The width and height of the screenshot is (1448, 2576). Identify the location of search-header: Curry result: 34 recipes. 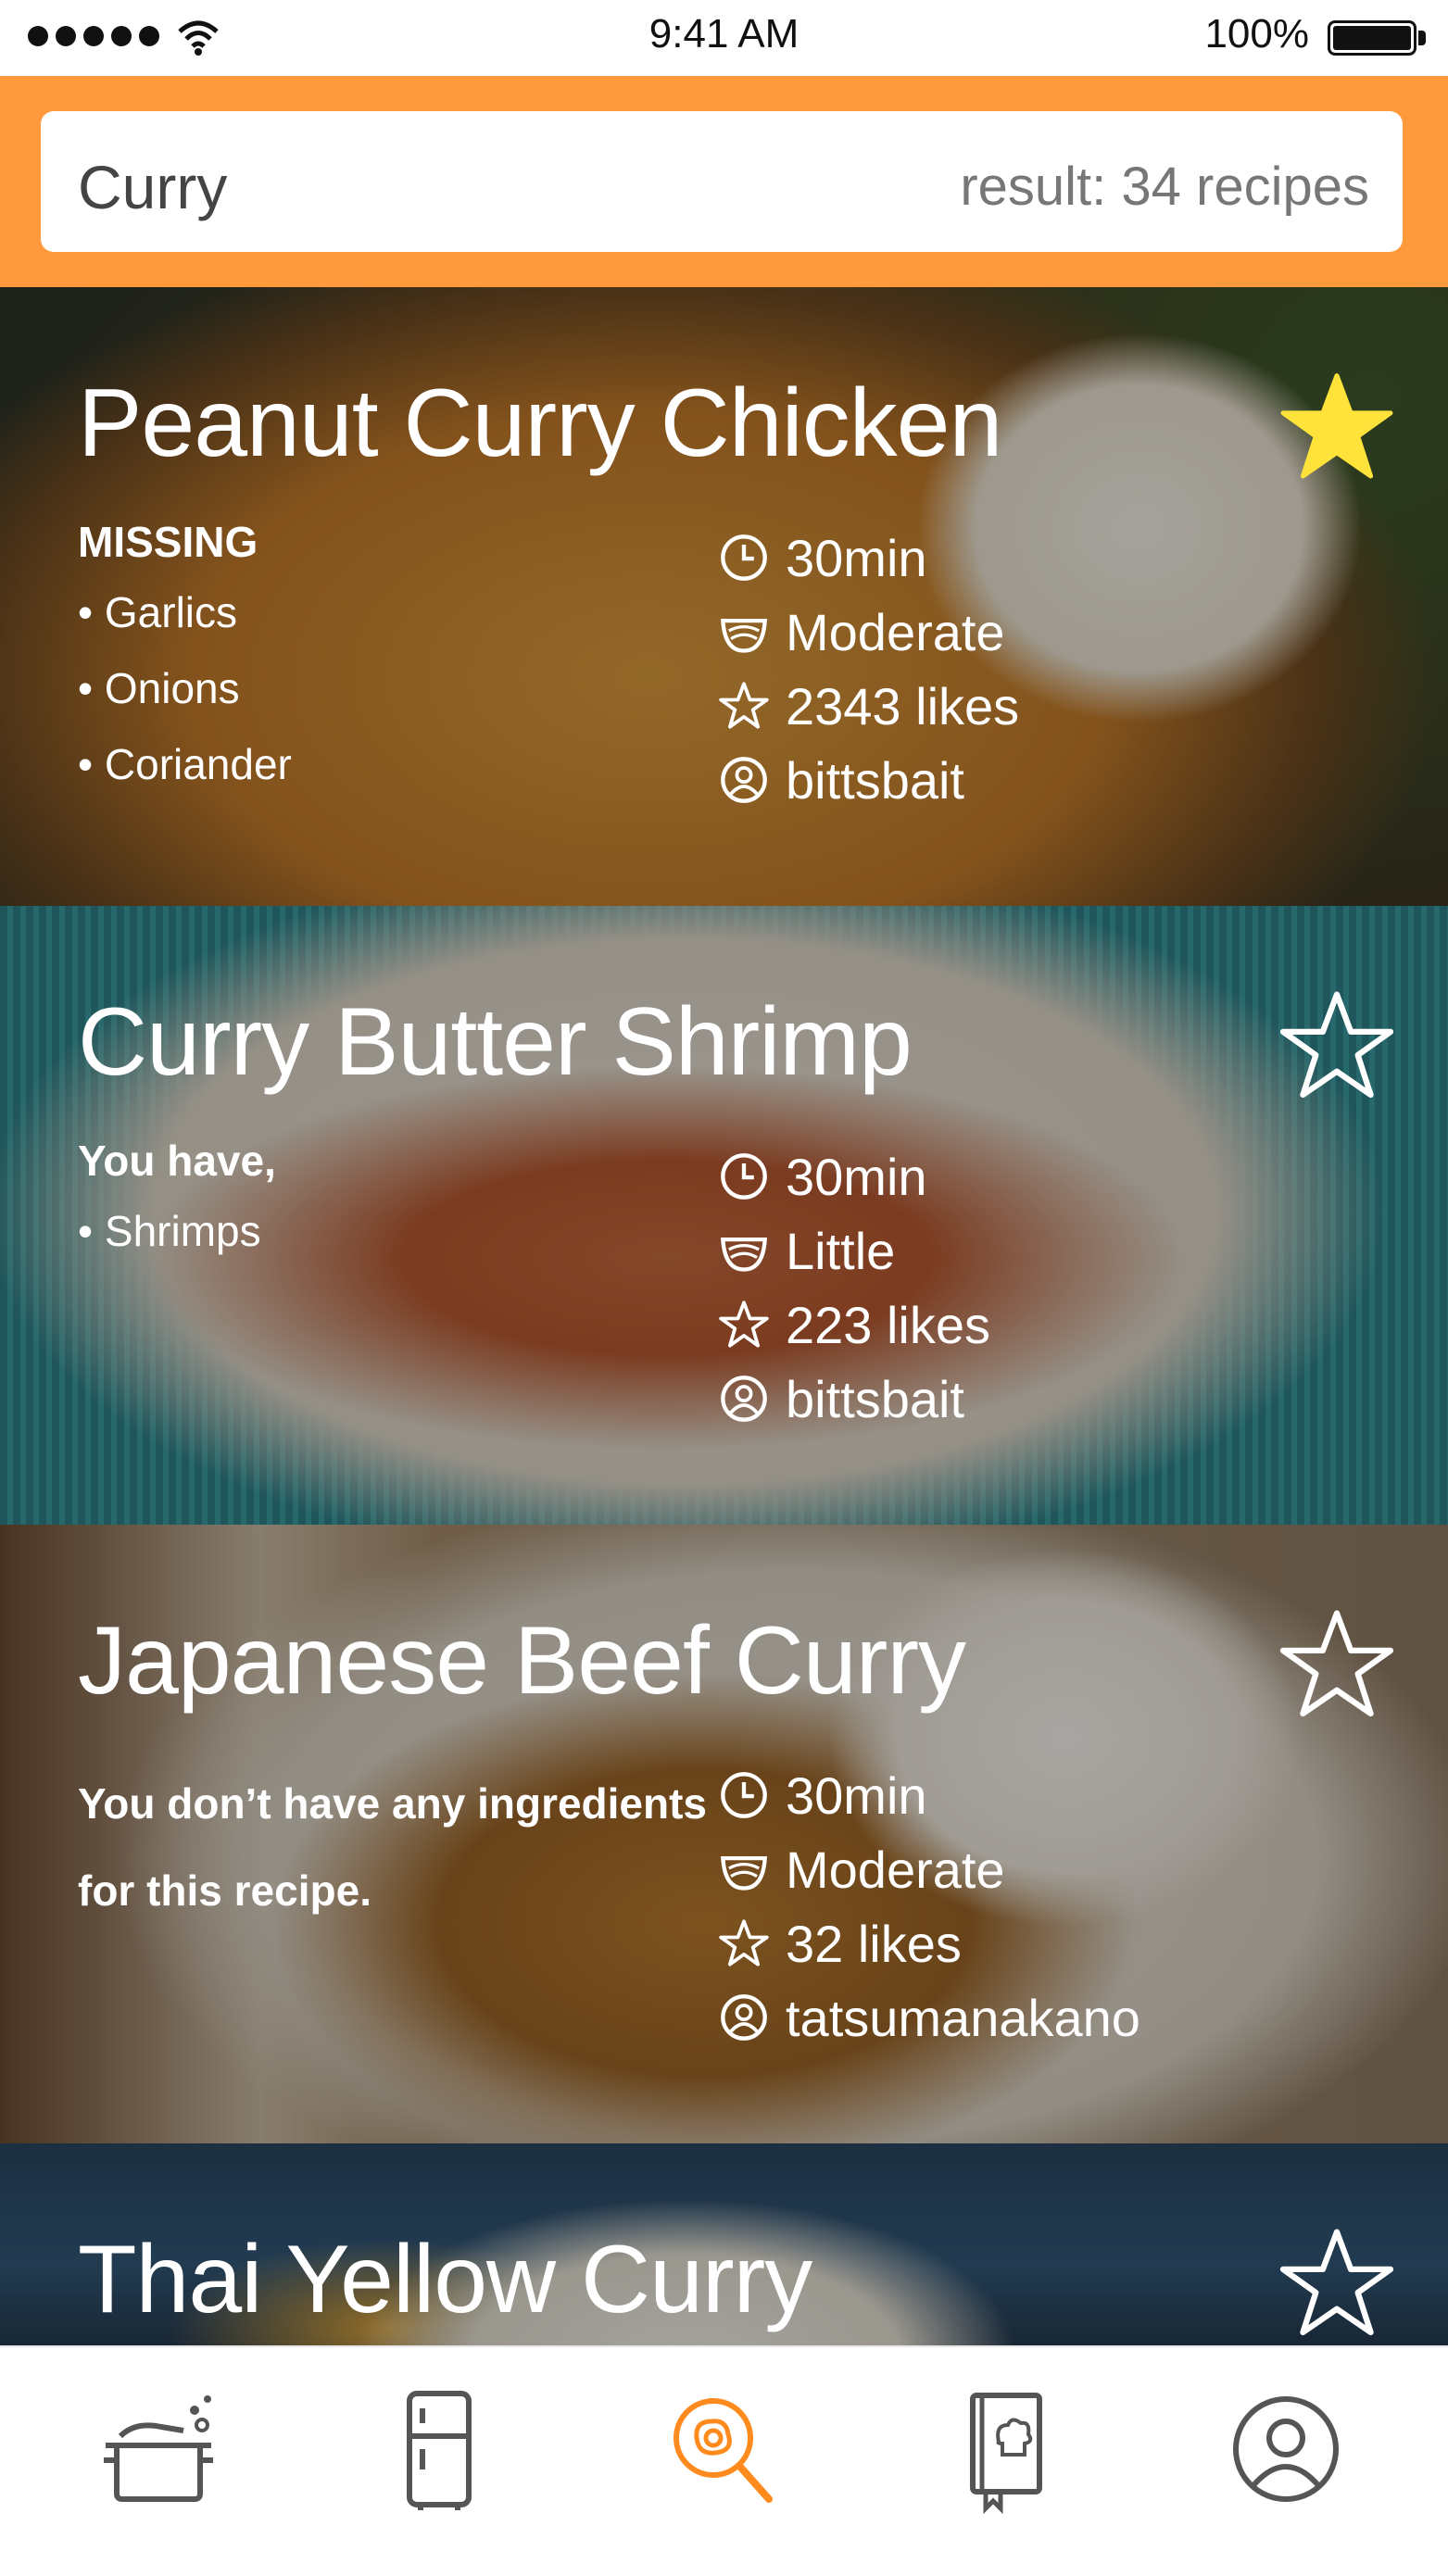
(724, 181).